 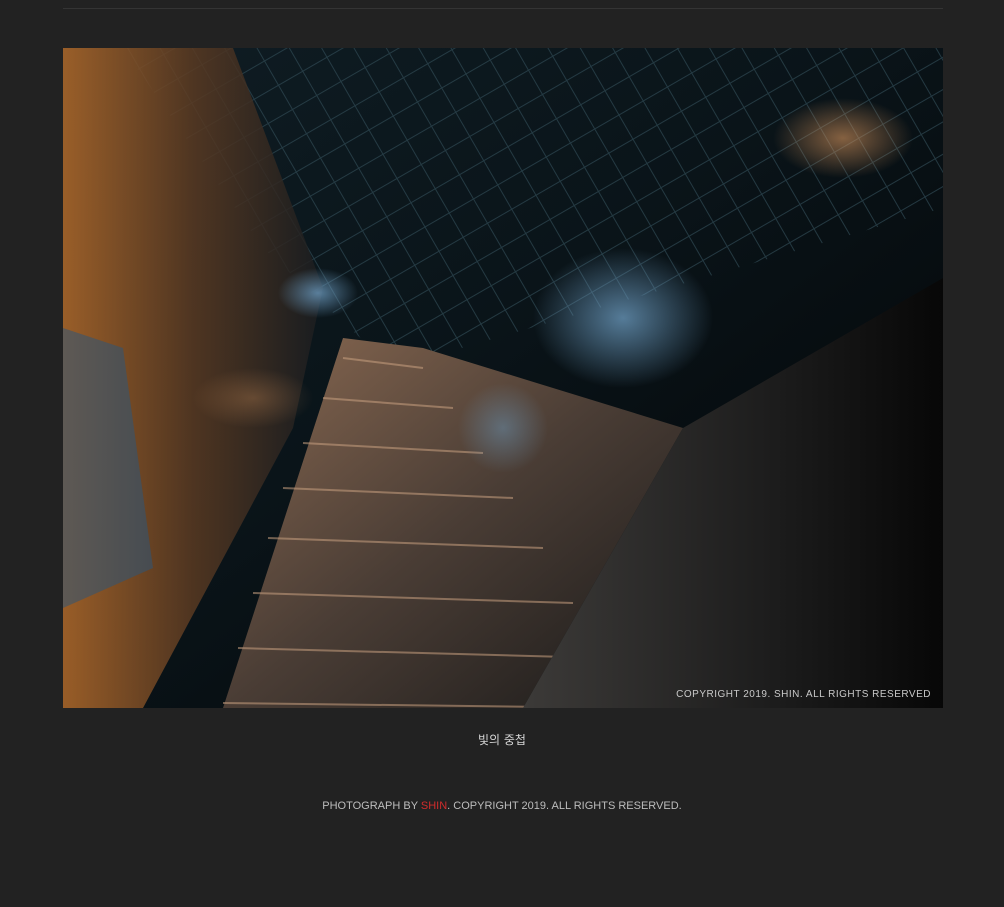 What do you see at coordinates (434, 806) in the screenshot?
I see `author-link: SHIN` at bounding box center [434, 806].